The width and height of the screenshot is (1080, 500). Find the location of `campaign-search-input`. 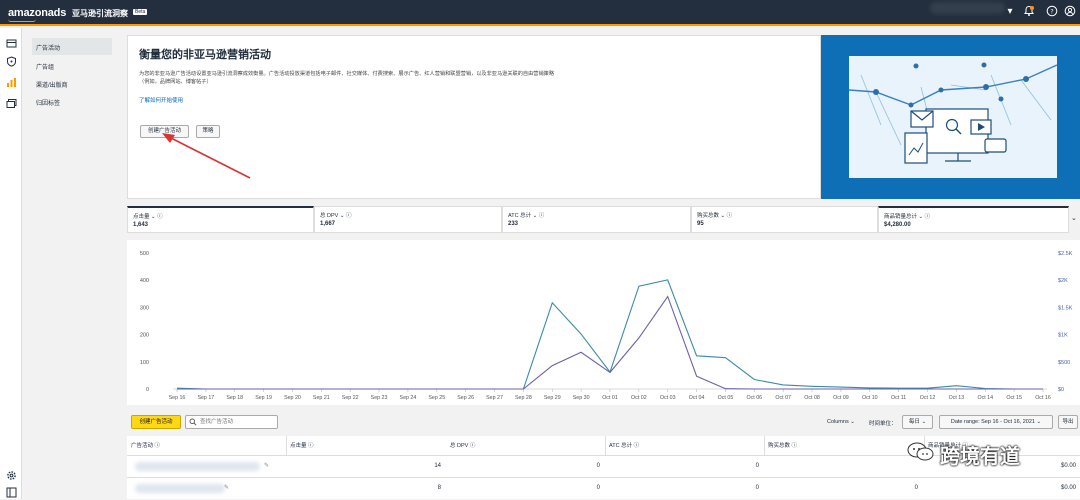

campaign-search-input is located at coordinates (231, 422).